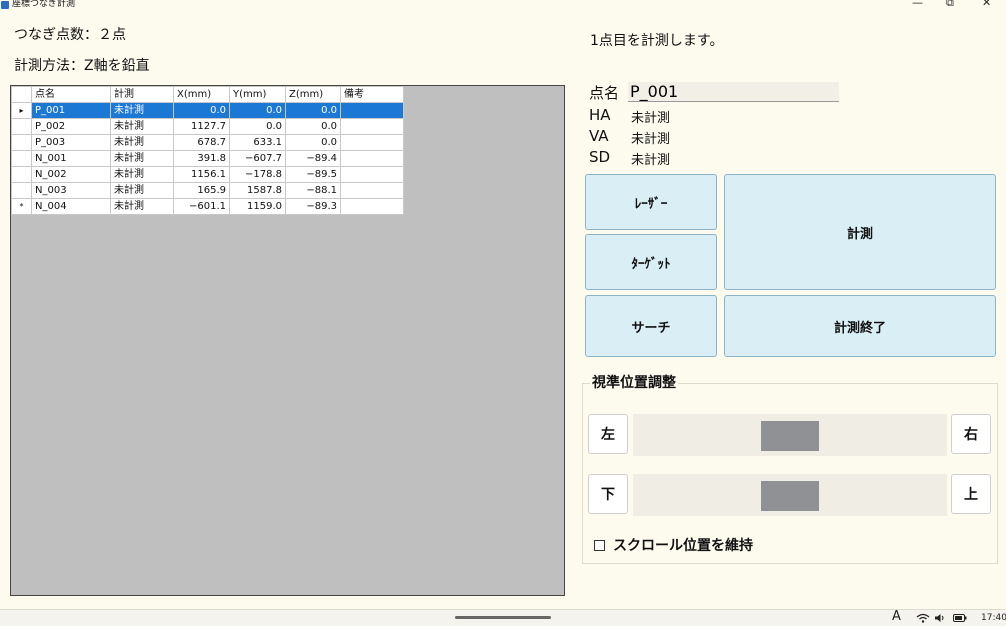 Image resolution: width=1006 pixels, height=626 pixels. Describe the element at coordinates (599, 545) in the screenshot. I see `checkbox-box` at that location.